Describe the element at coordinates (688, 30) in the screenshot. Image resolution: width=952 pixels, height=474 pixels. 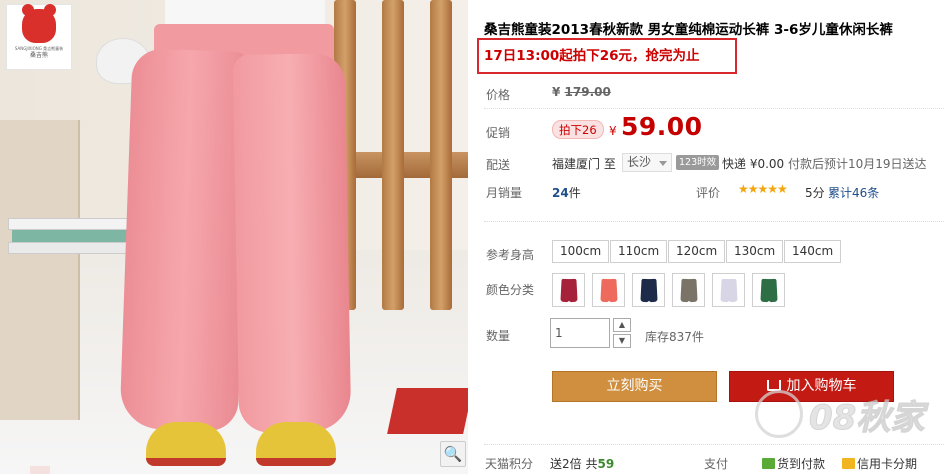
I see `product-title: 桑吉熊童装2013春秋新款 男女童纯棉运动长裤 3-6岁儿童休闲长裤` at that location.